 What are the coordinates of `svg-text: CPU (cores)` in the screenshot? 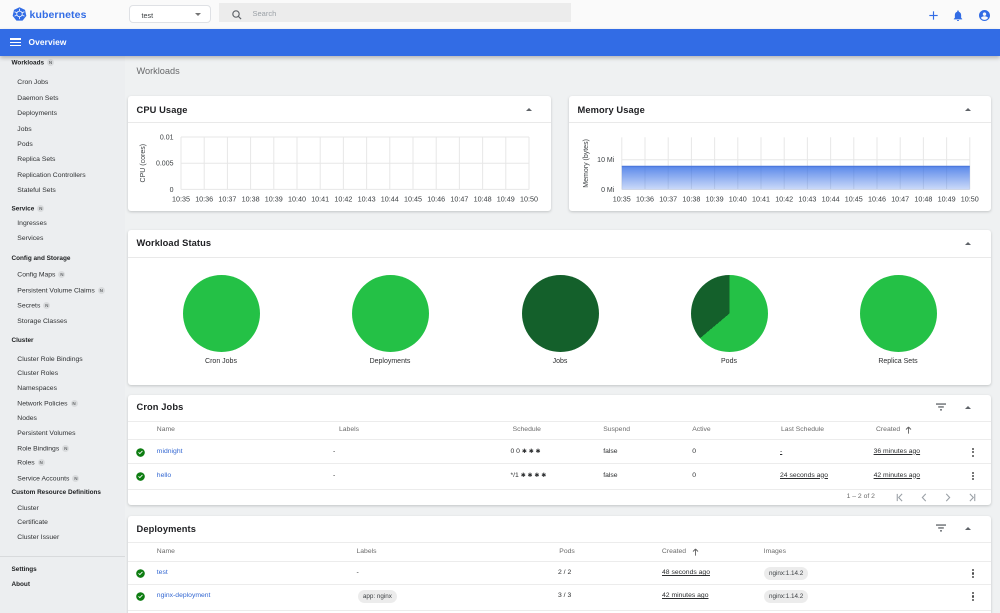 It's located at (143, 163).